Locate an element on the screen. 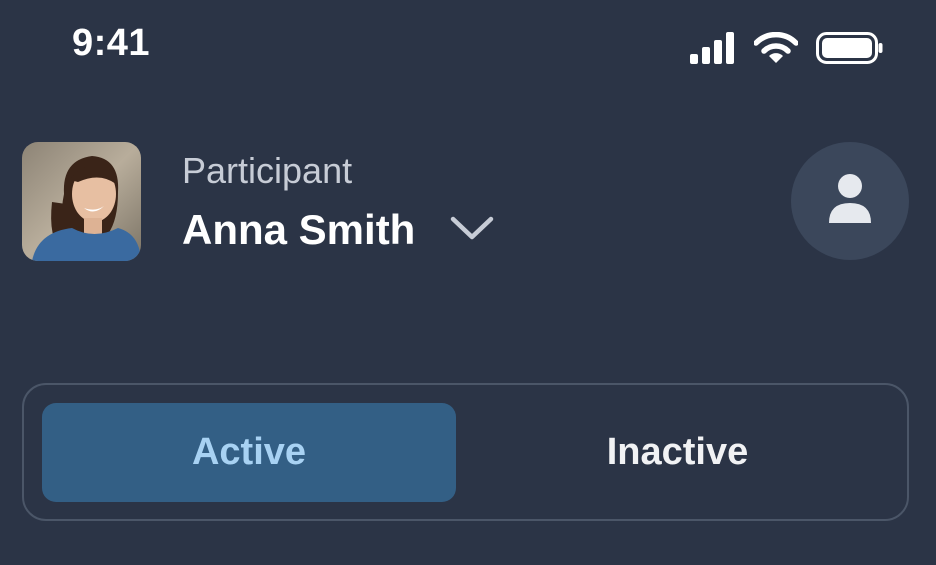 The height and width of the screenshot is (565, 936). person-icon is located at coordinates (850, 201).